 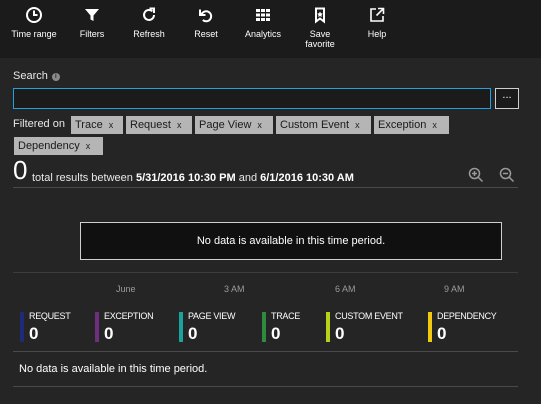 I want to click on zoom-out-icon, so click(x=507, y=175).